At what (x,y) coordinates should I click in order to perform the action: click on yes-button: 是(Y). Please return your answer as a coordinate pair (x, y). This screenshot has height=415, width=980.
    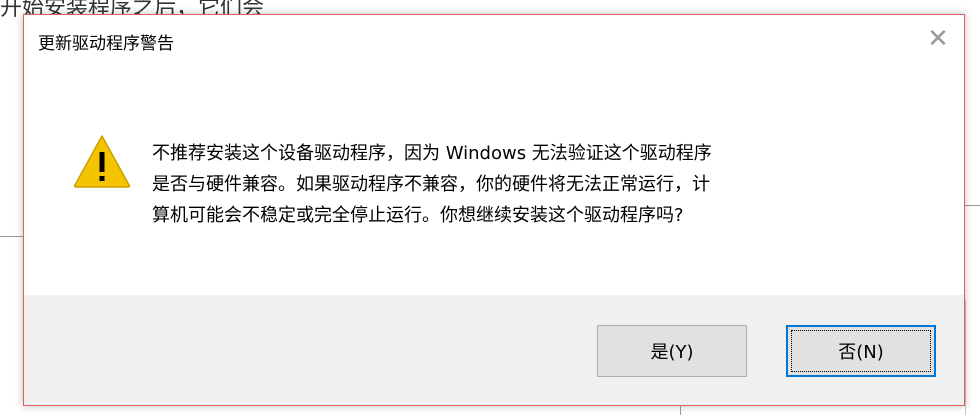
    Looking at the image, I should click on (672, 351).